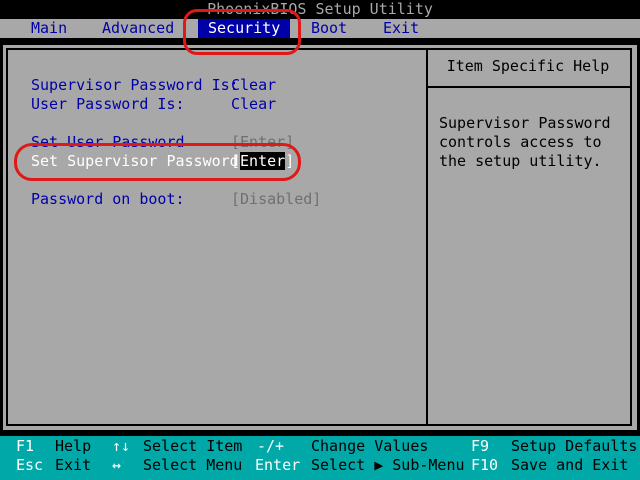  I want to click on footer-key-minus-plus: -/+, so click(271, 446).